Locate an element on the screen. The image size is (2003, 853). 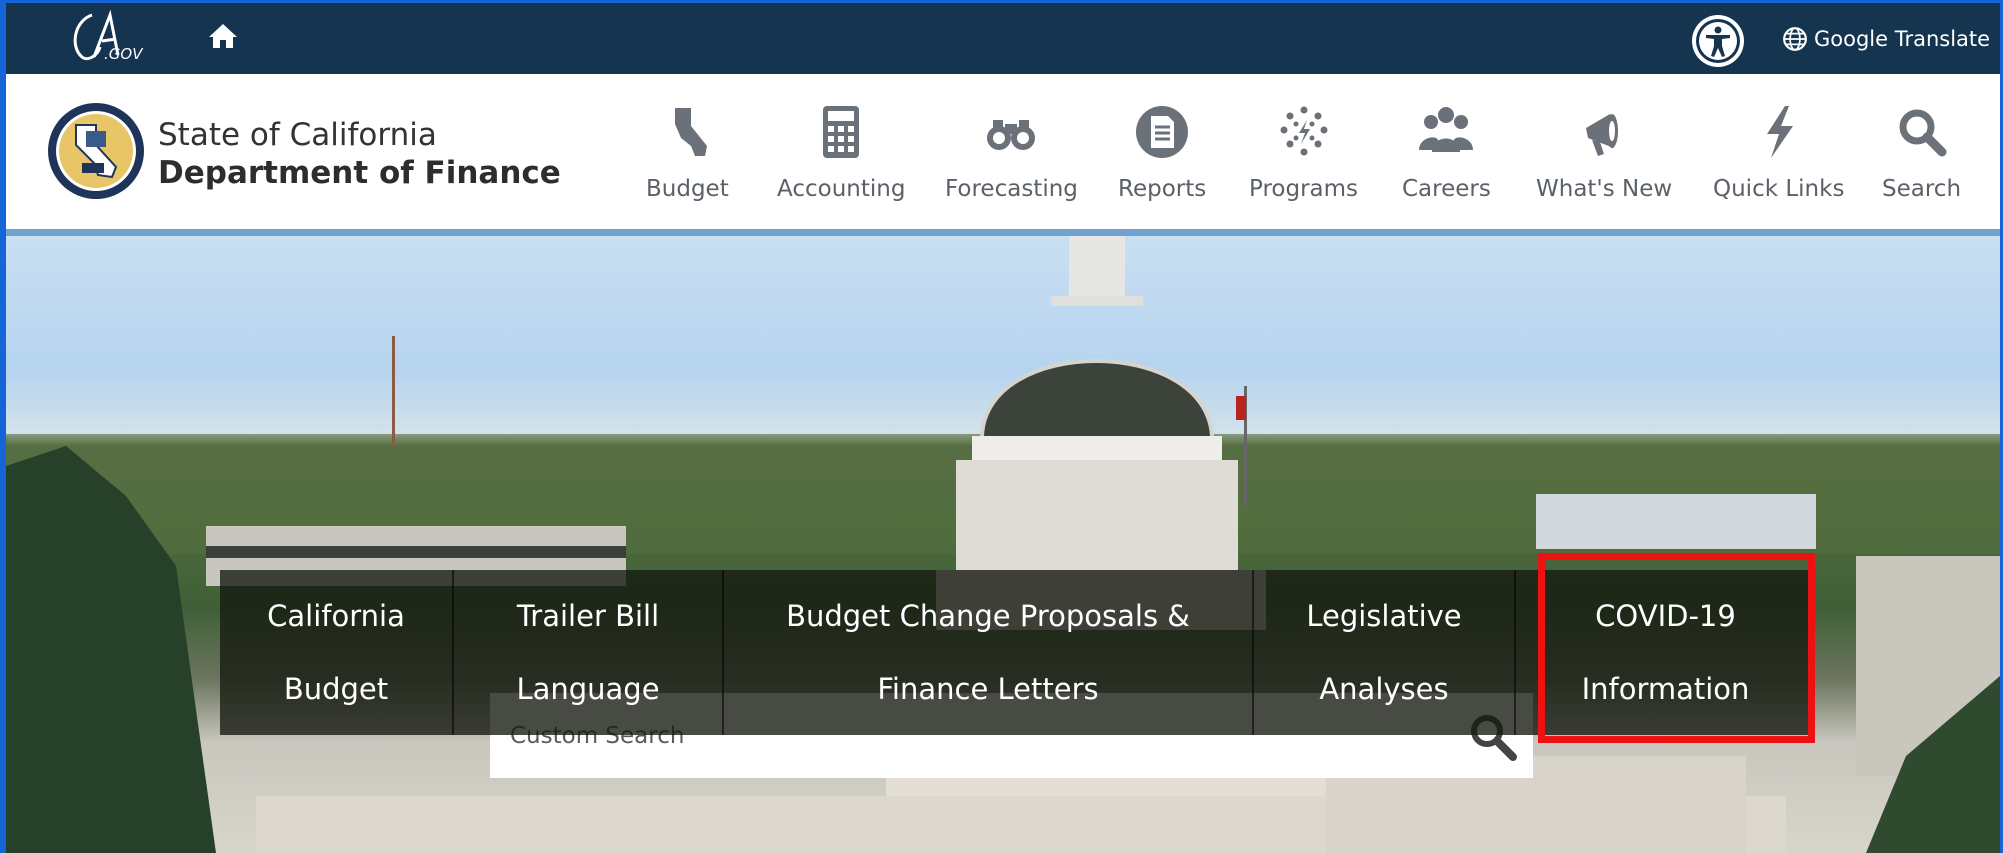
lightning-bolt-icon is located at coordinates (1779, 132).